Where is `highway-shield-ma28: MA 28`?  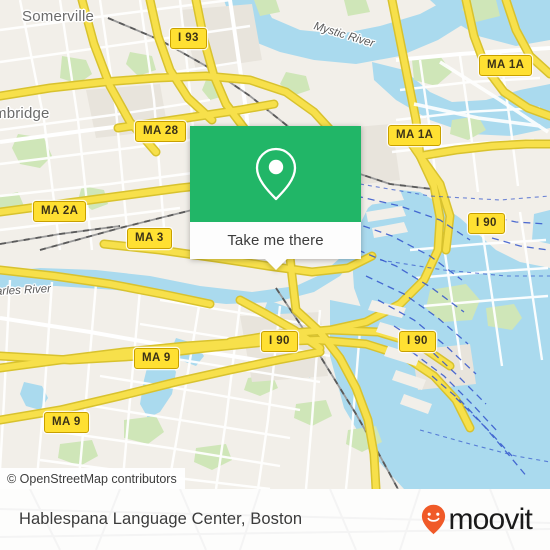 highway-shield-ma28: MA 28 is located at coordinates (161, 131).